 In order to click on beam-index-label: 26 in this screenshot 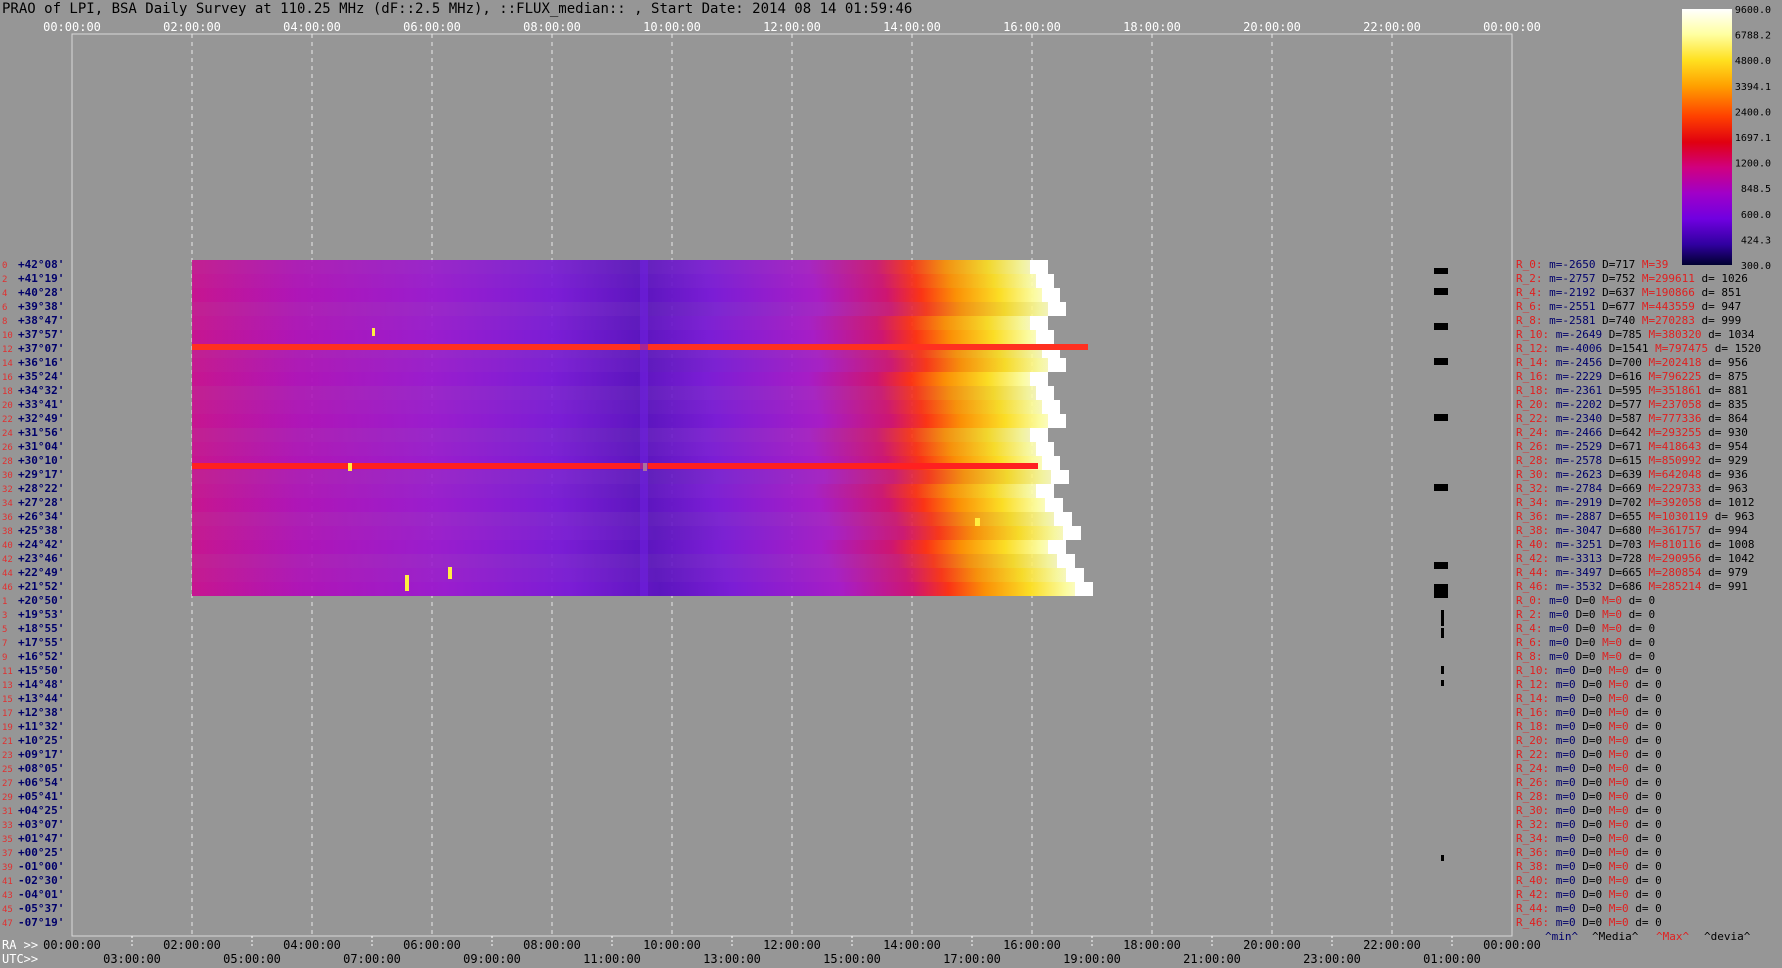, I will do `click(7, 448)`.